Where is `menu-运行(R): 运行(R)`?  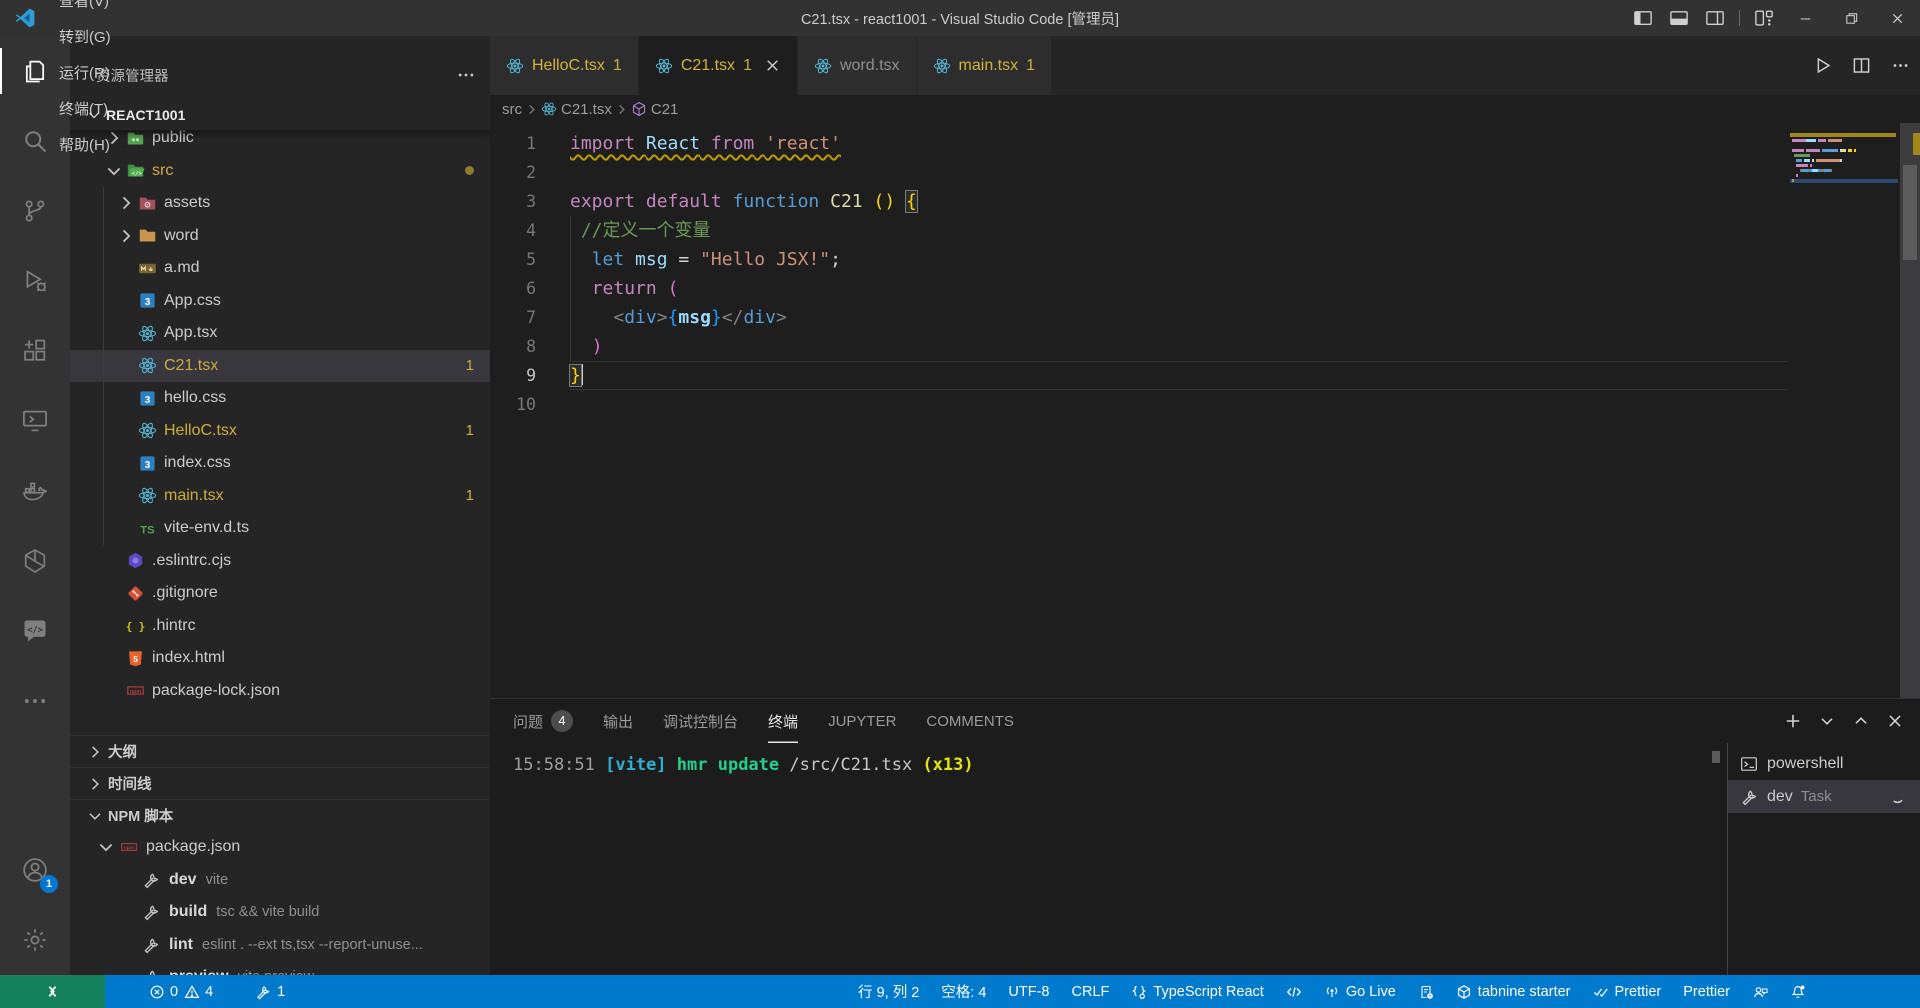
menu-运行(R): 运行(R) is located at coordinates (85, 72).